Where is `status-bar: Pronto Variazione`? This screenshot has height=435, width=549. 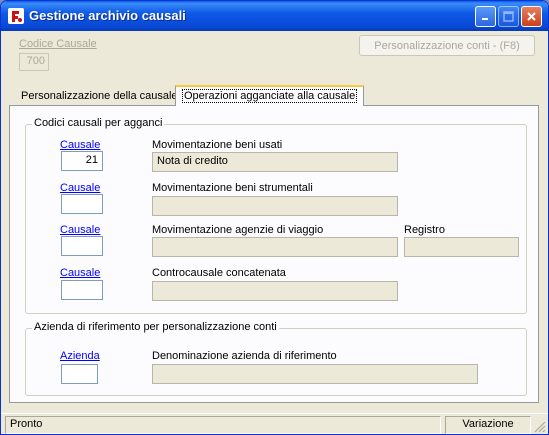 status-bar: Pronto Variazione is located at coordinates (274, 423).